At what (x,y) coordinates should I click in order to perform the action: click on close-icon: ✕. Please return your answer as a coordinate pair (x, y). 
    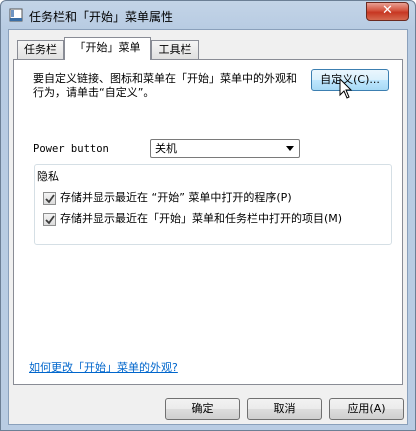
    Looking at the image, I should click on (387, 10).